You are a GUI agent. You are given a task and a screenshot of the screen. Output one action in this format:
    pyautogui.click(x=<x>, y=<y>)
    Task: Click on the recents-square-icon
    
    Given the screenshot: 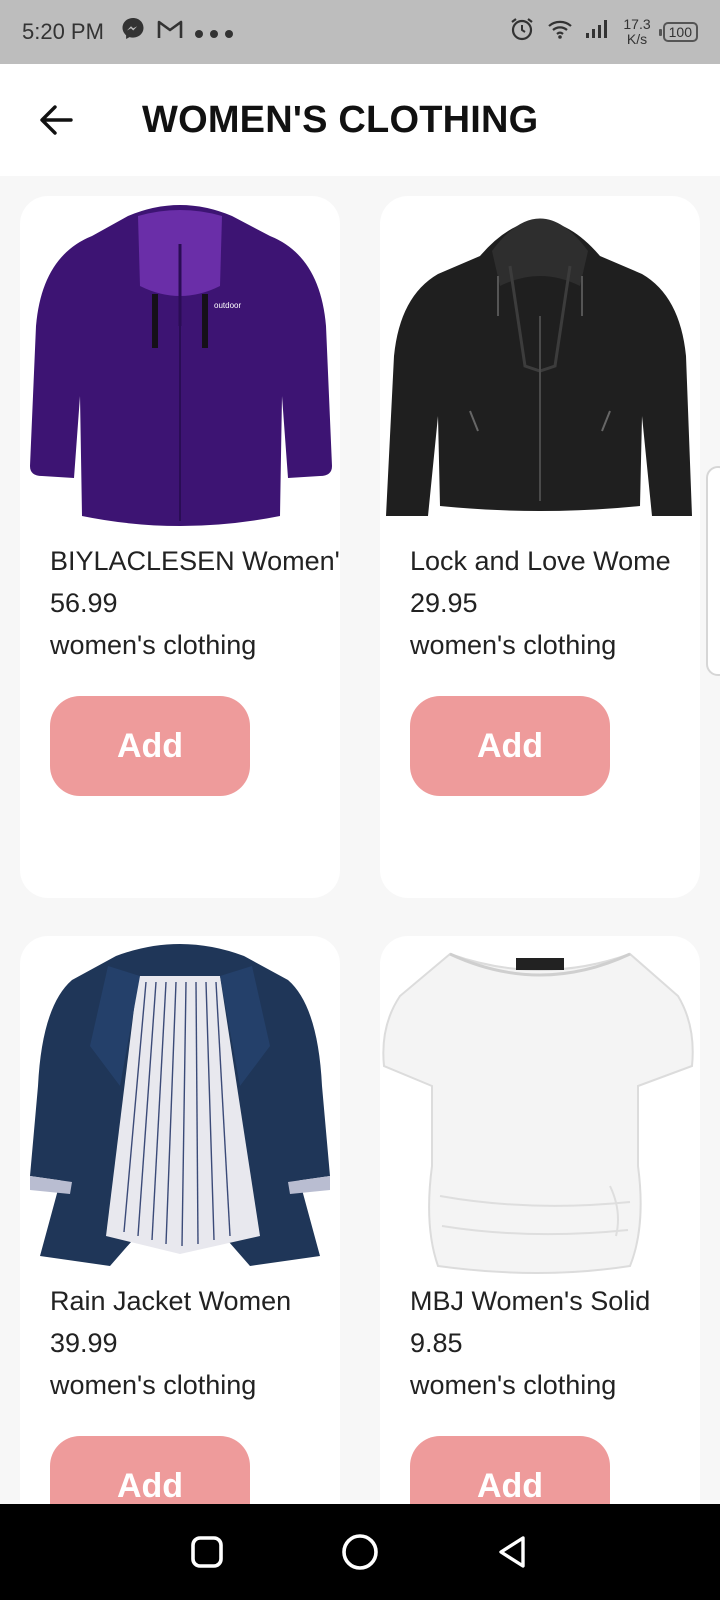 What is the action you would take?
    pyautogui.click(x=206, y=1552)
    